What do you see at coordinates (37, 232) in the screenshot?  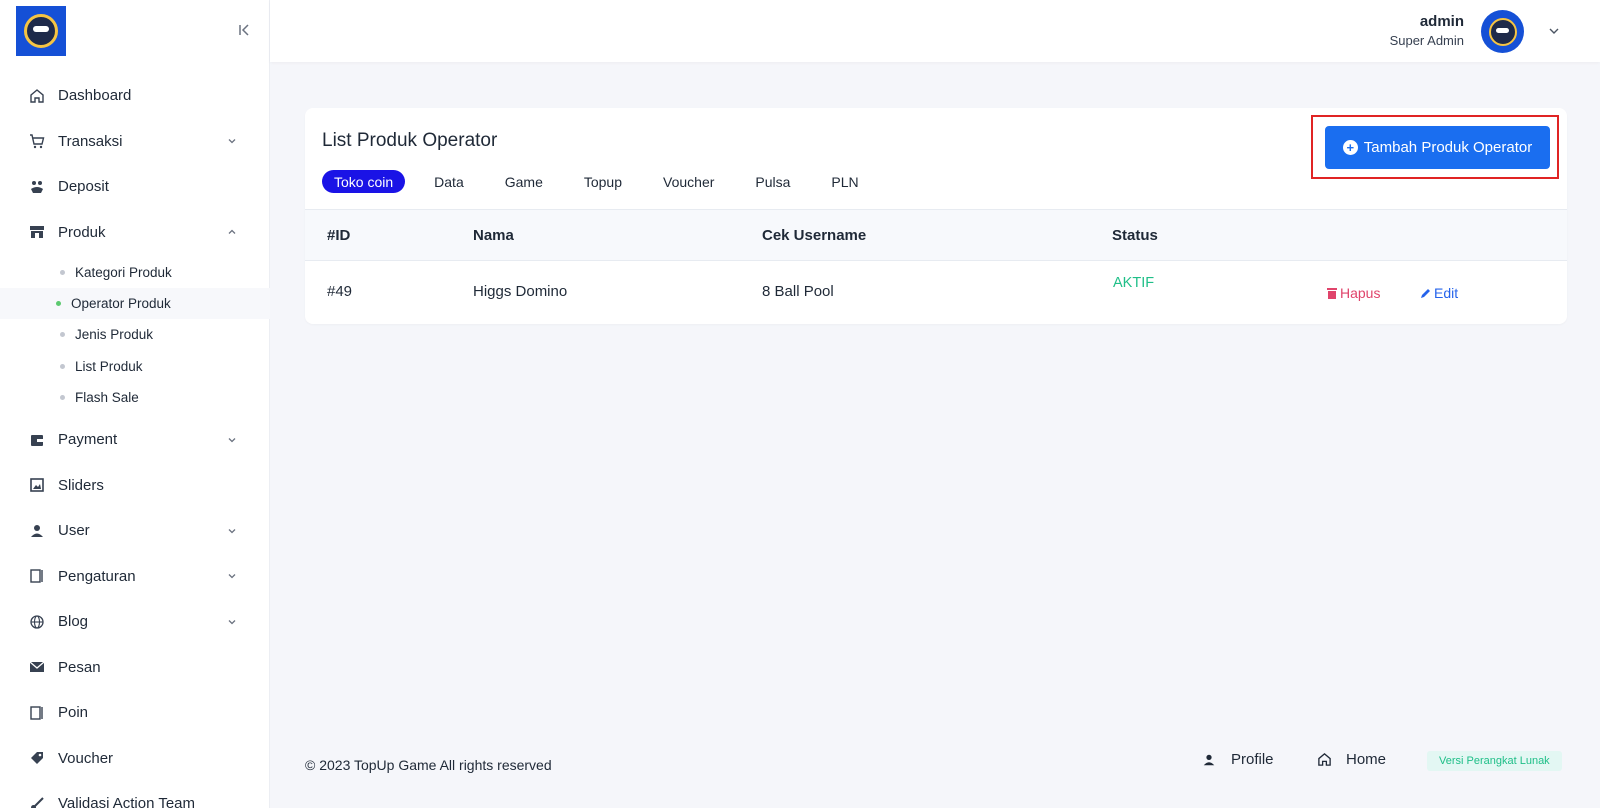 I see `store-icon` at bounding box center [37, 232].